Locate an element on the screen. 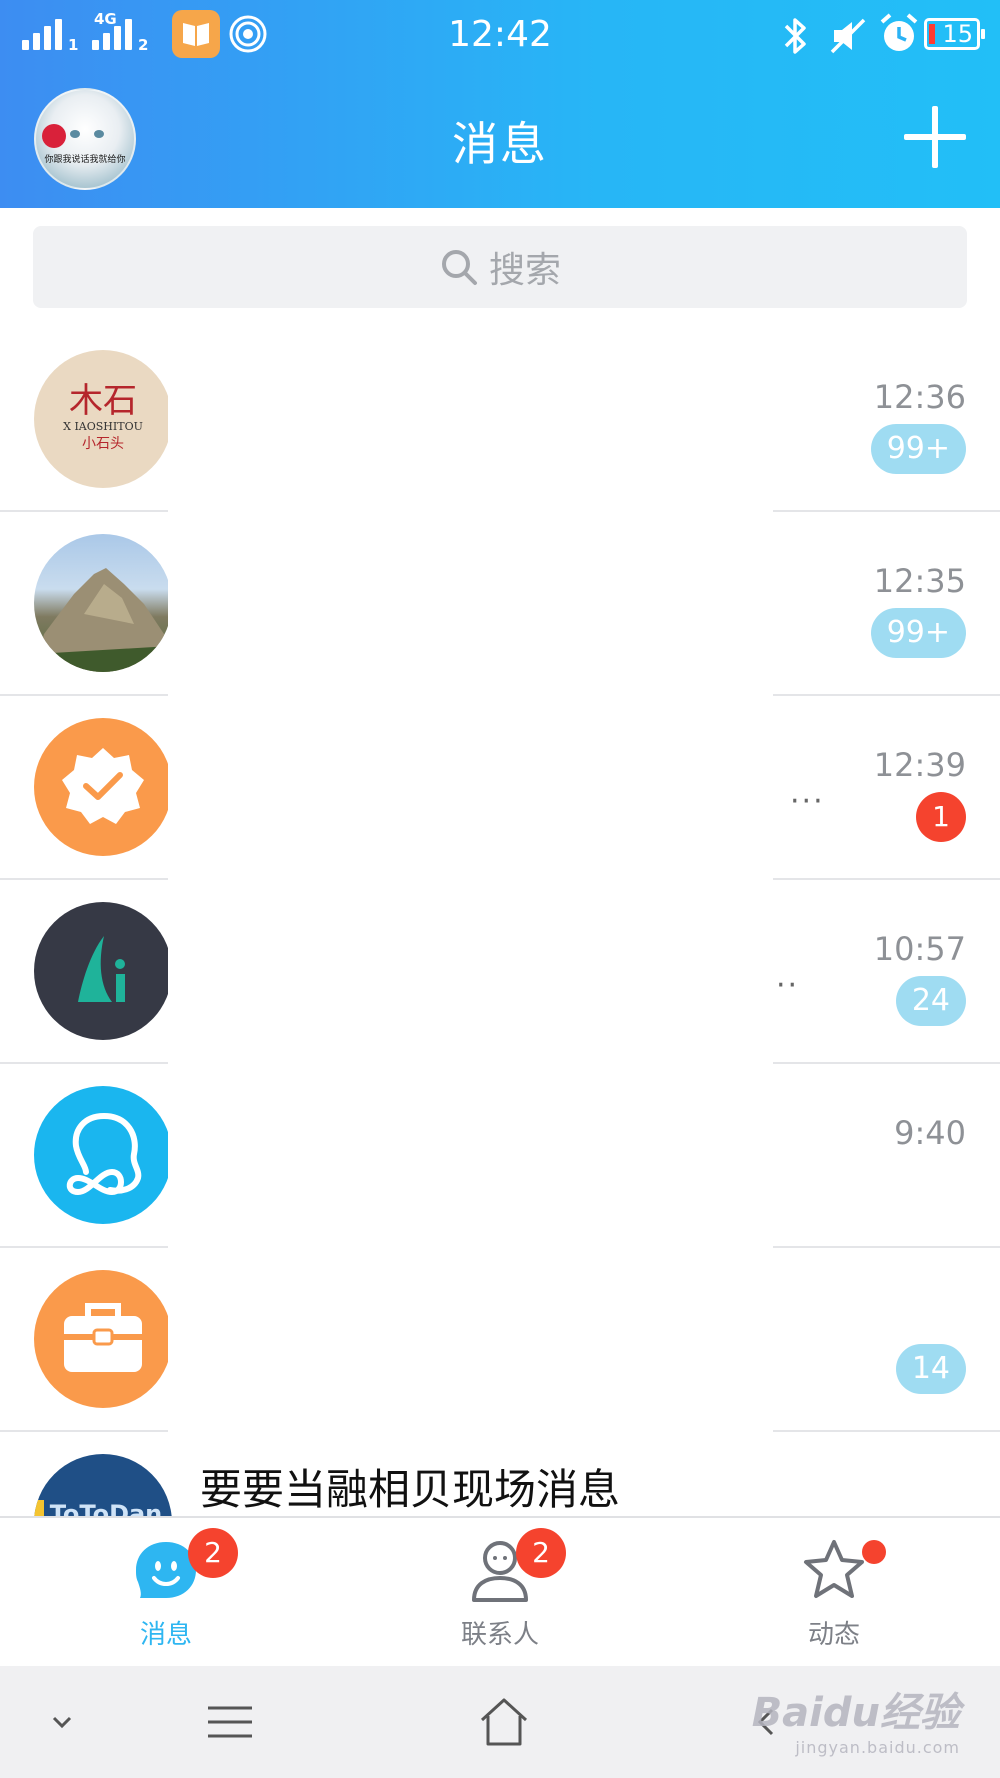  list-item: 12:35 99+ is located at coordinates (500, 604).